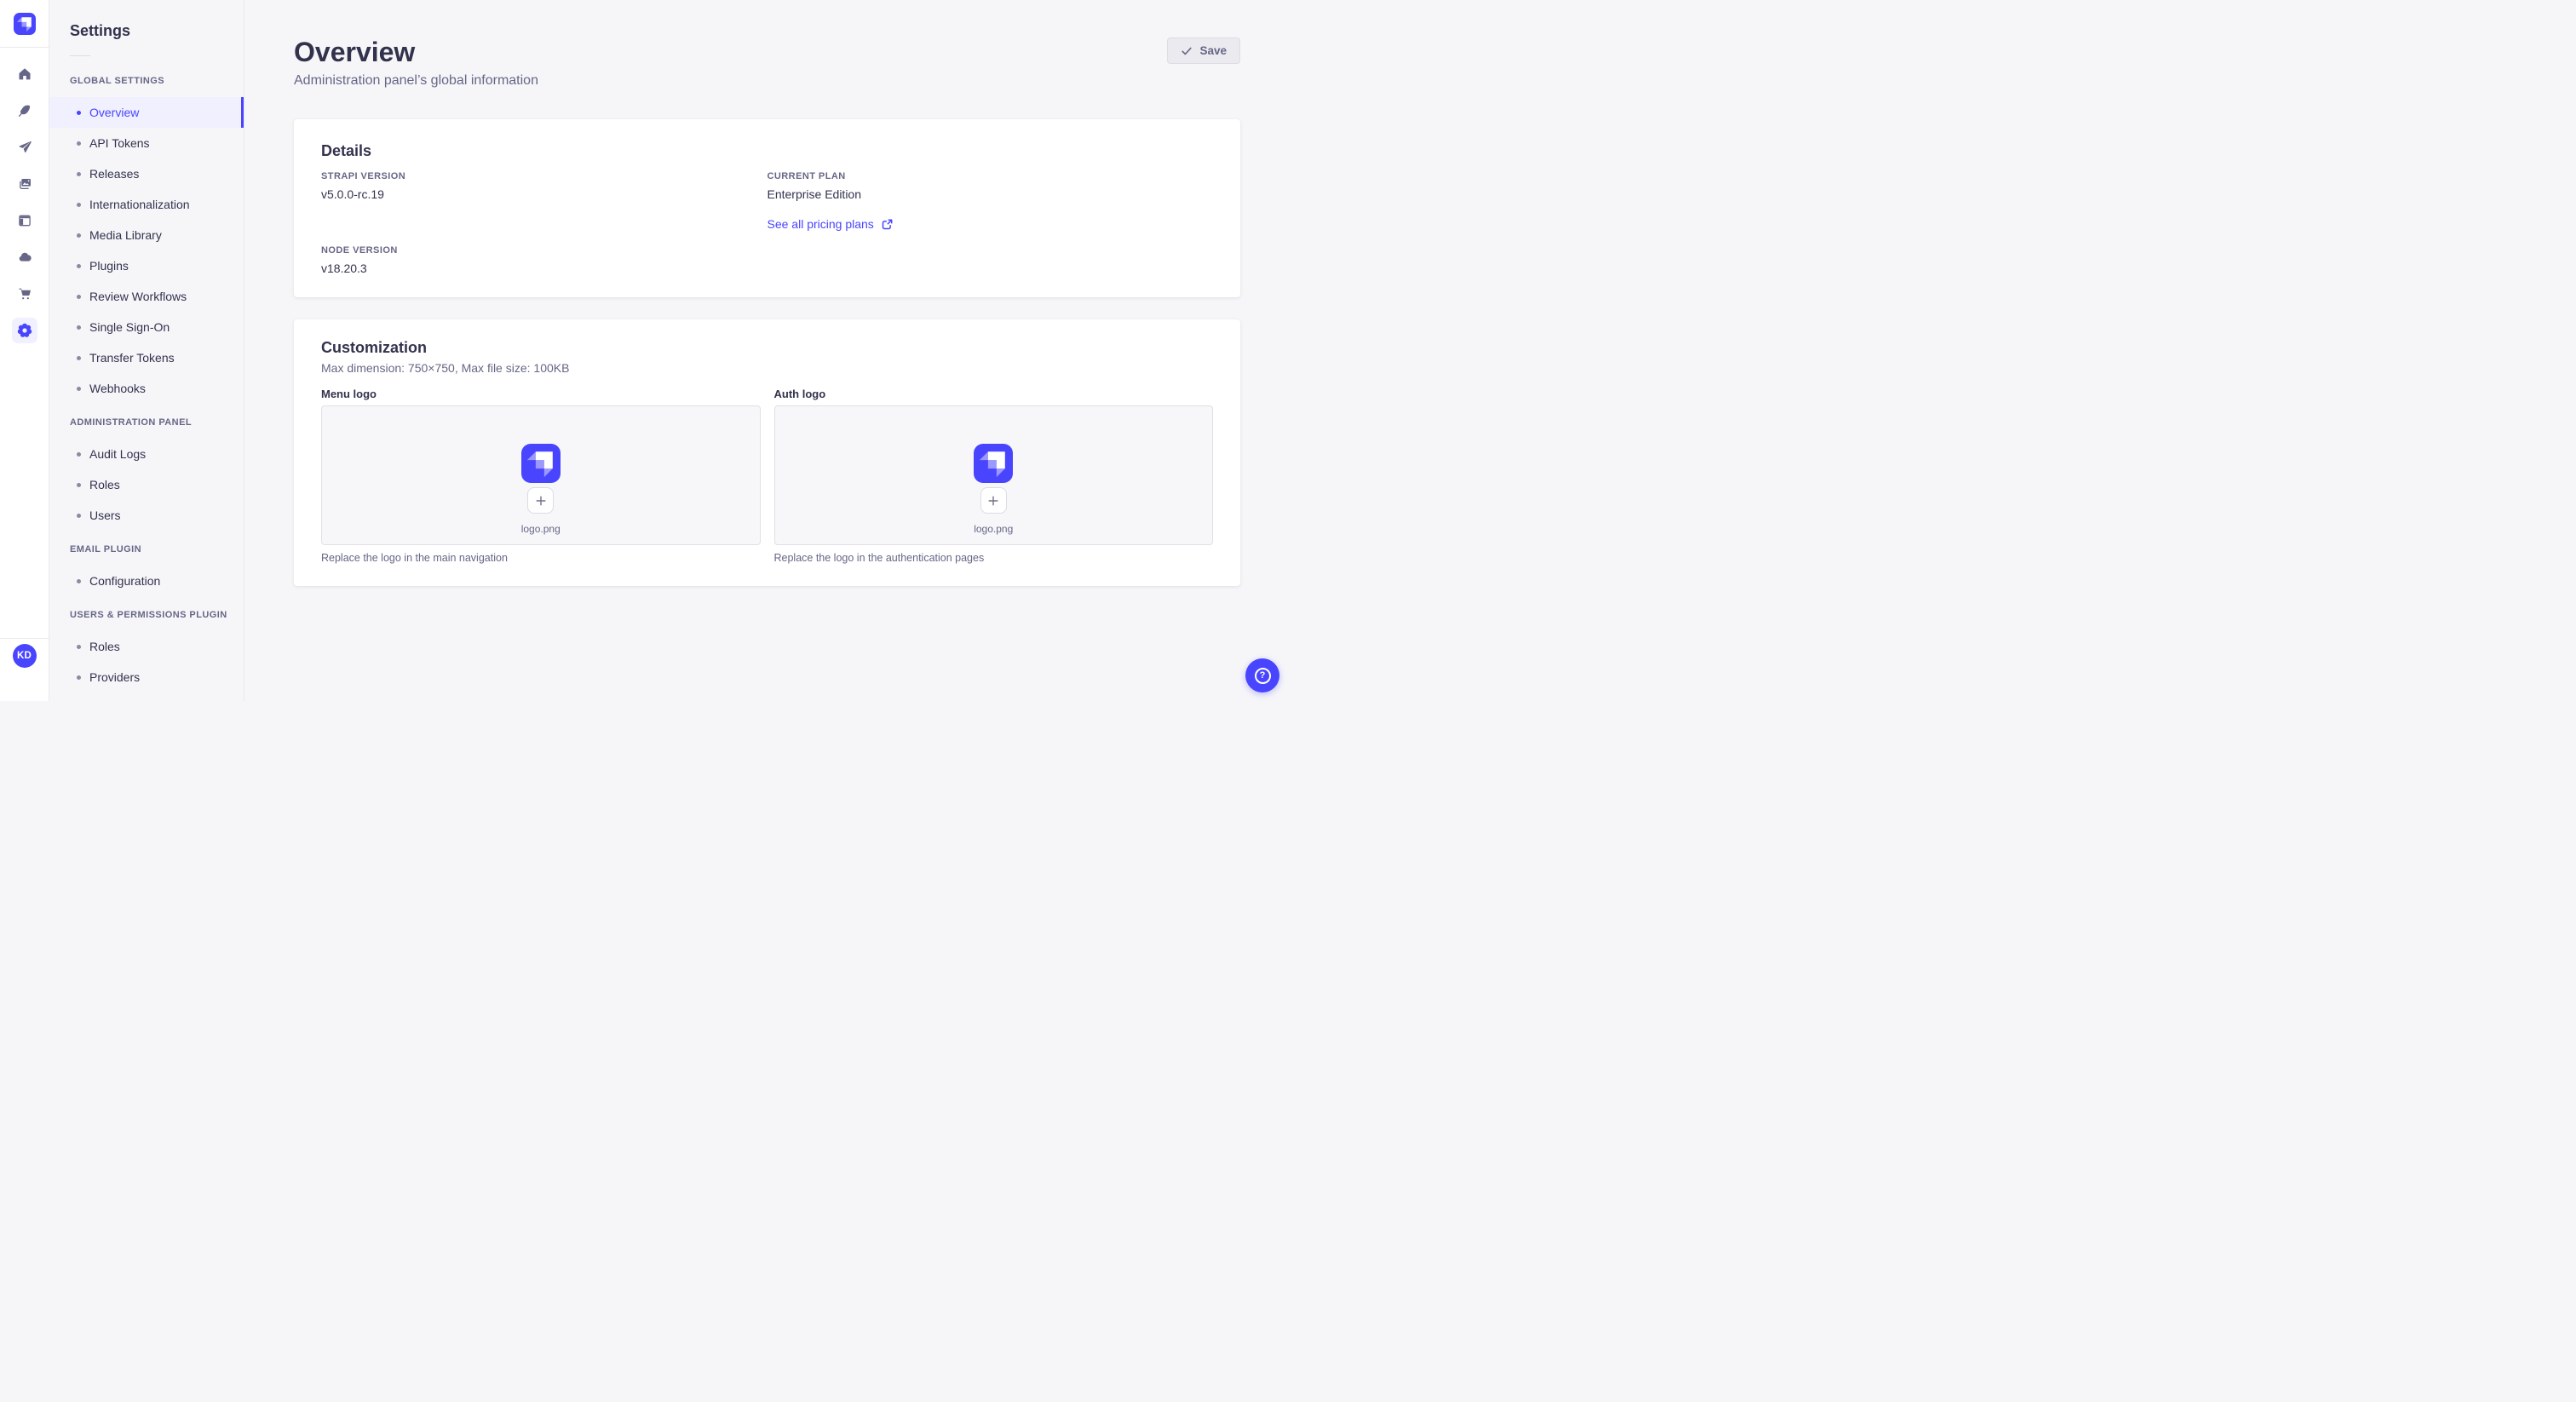  What do you see at coordinates (147, 113) in the screenshot?
I see `nav-item-overview: Overview` at bounding box center [147, 113].